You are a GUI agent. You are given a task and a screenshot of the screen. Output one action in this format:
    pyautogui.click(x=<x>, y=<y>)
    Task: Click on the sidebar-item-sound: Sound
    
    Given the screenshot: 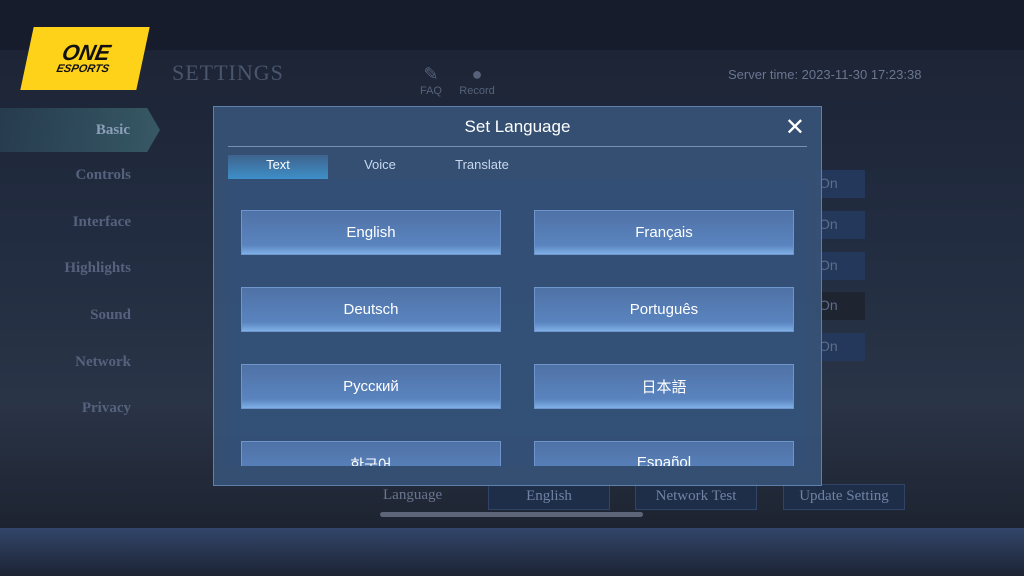 What is the action you would take?
    pyautogui.click(x=110, y=315)
    